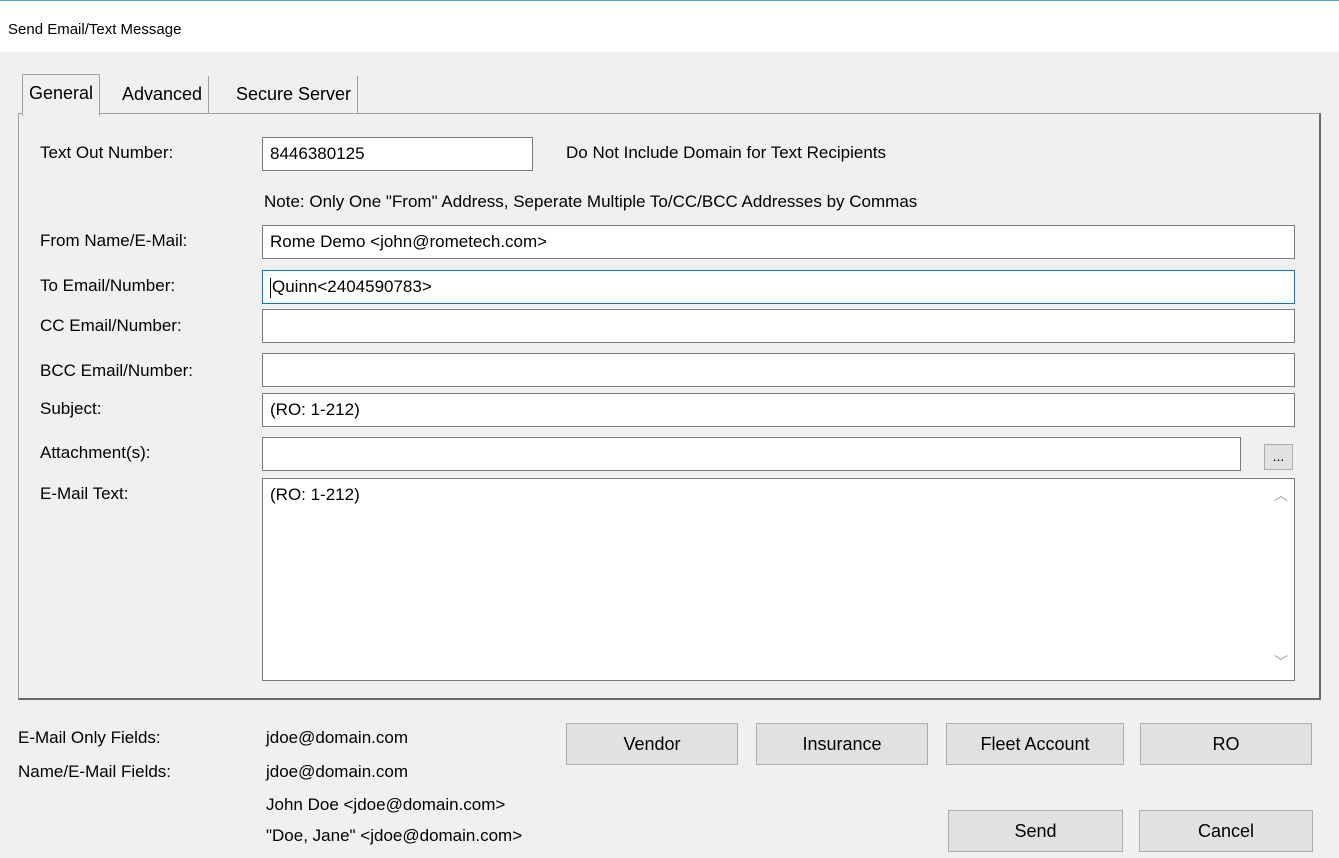  I want to click on cc-label: CC Email/Number:, so click(111, 325).